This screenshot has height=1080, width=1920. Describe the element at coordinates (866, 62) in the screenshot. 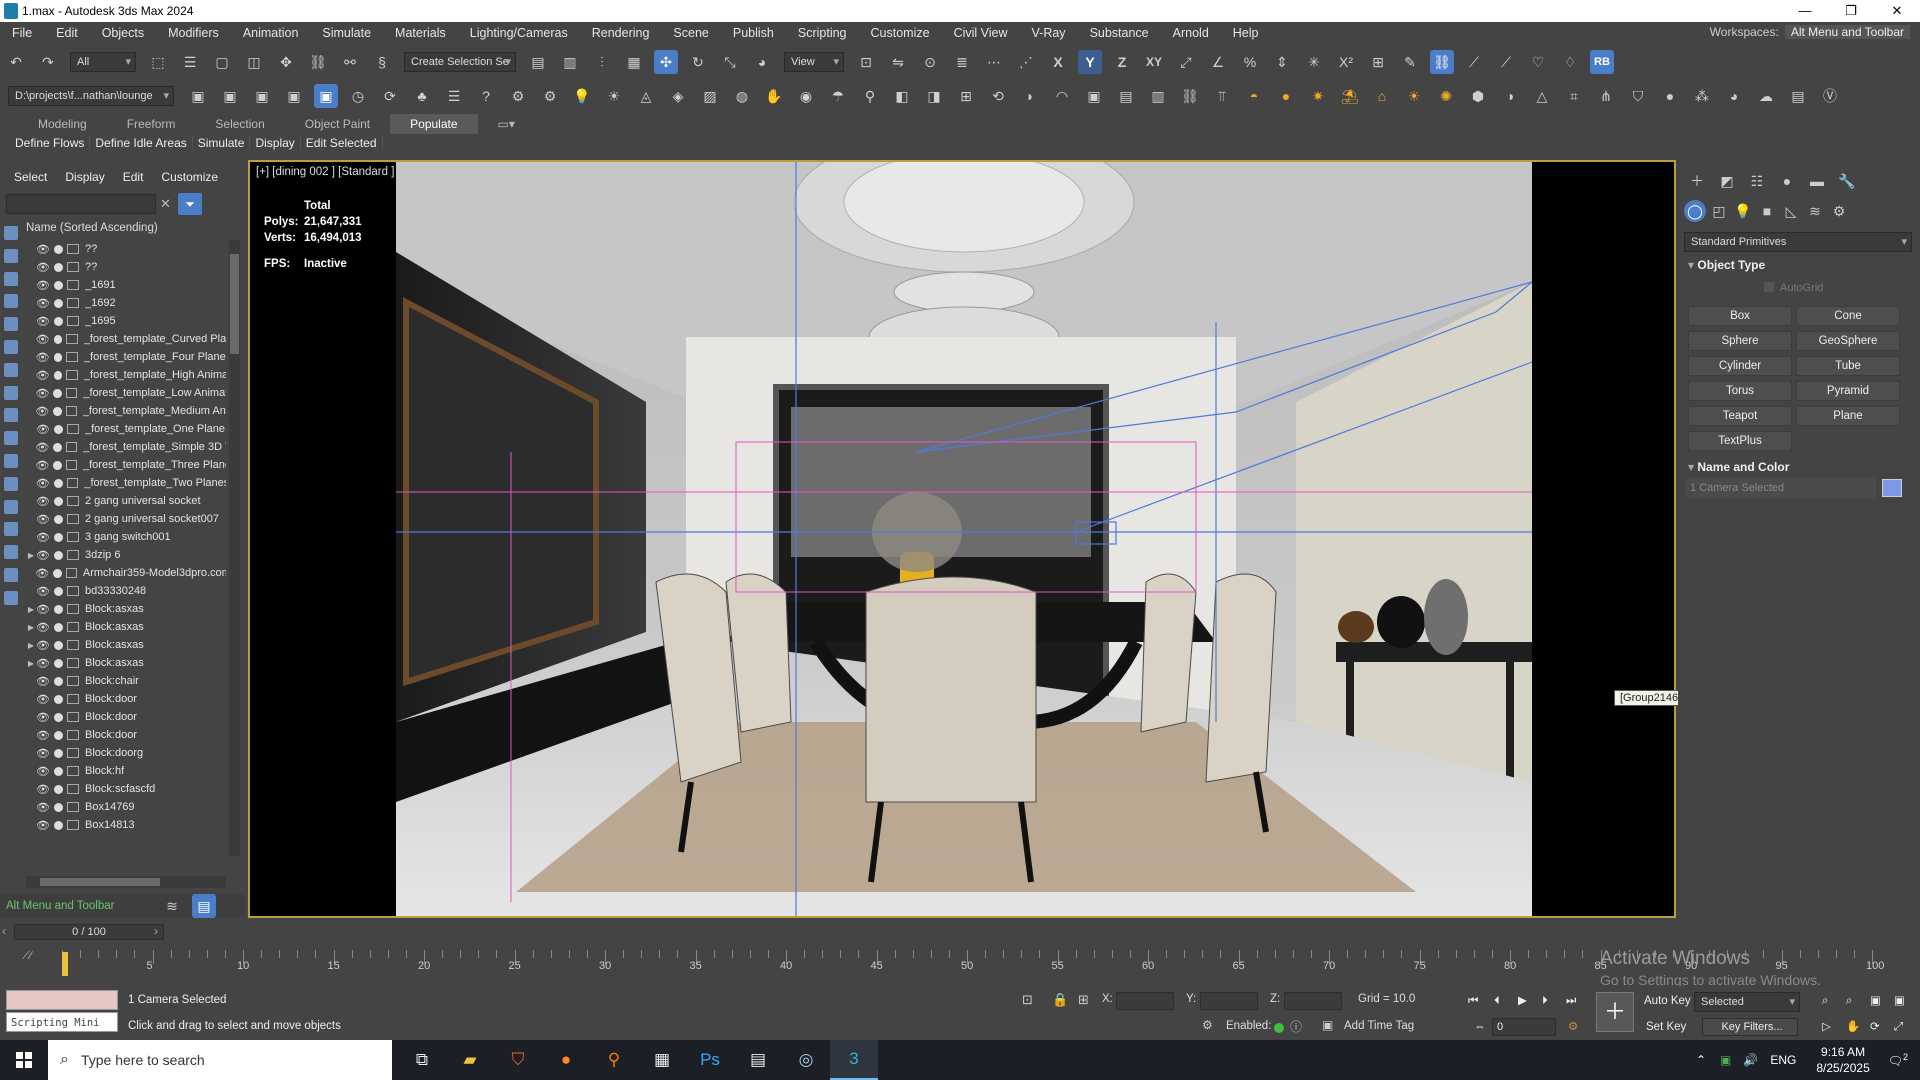

I see `pivot-center-icon: ⊡` at that location.